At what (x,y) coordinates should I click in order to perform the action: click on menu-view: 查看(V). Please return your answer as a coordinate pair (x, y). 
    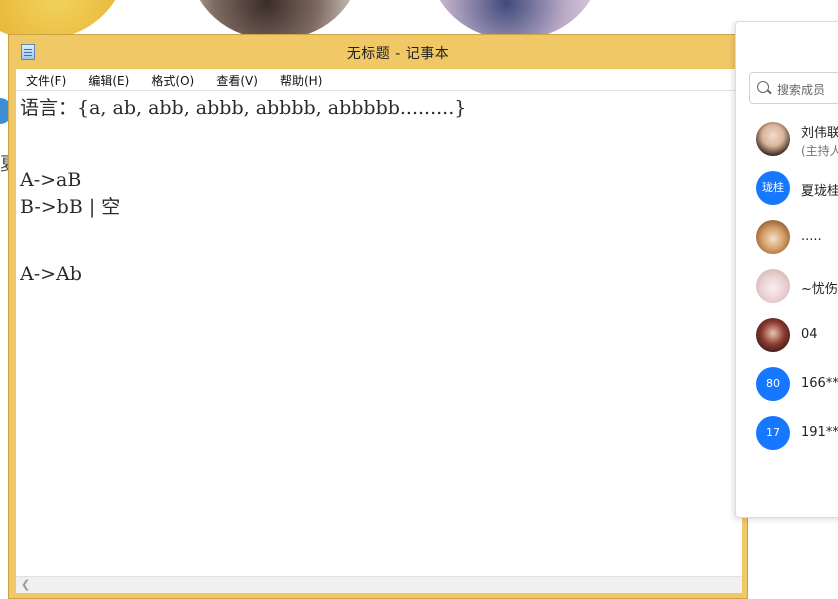
    Looking at the image, I should click on (235, 79).